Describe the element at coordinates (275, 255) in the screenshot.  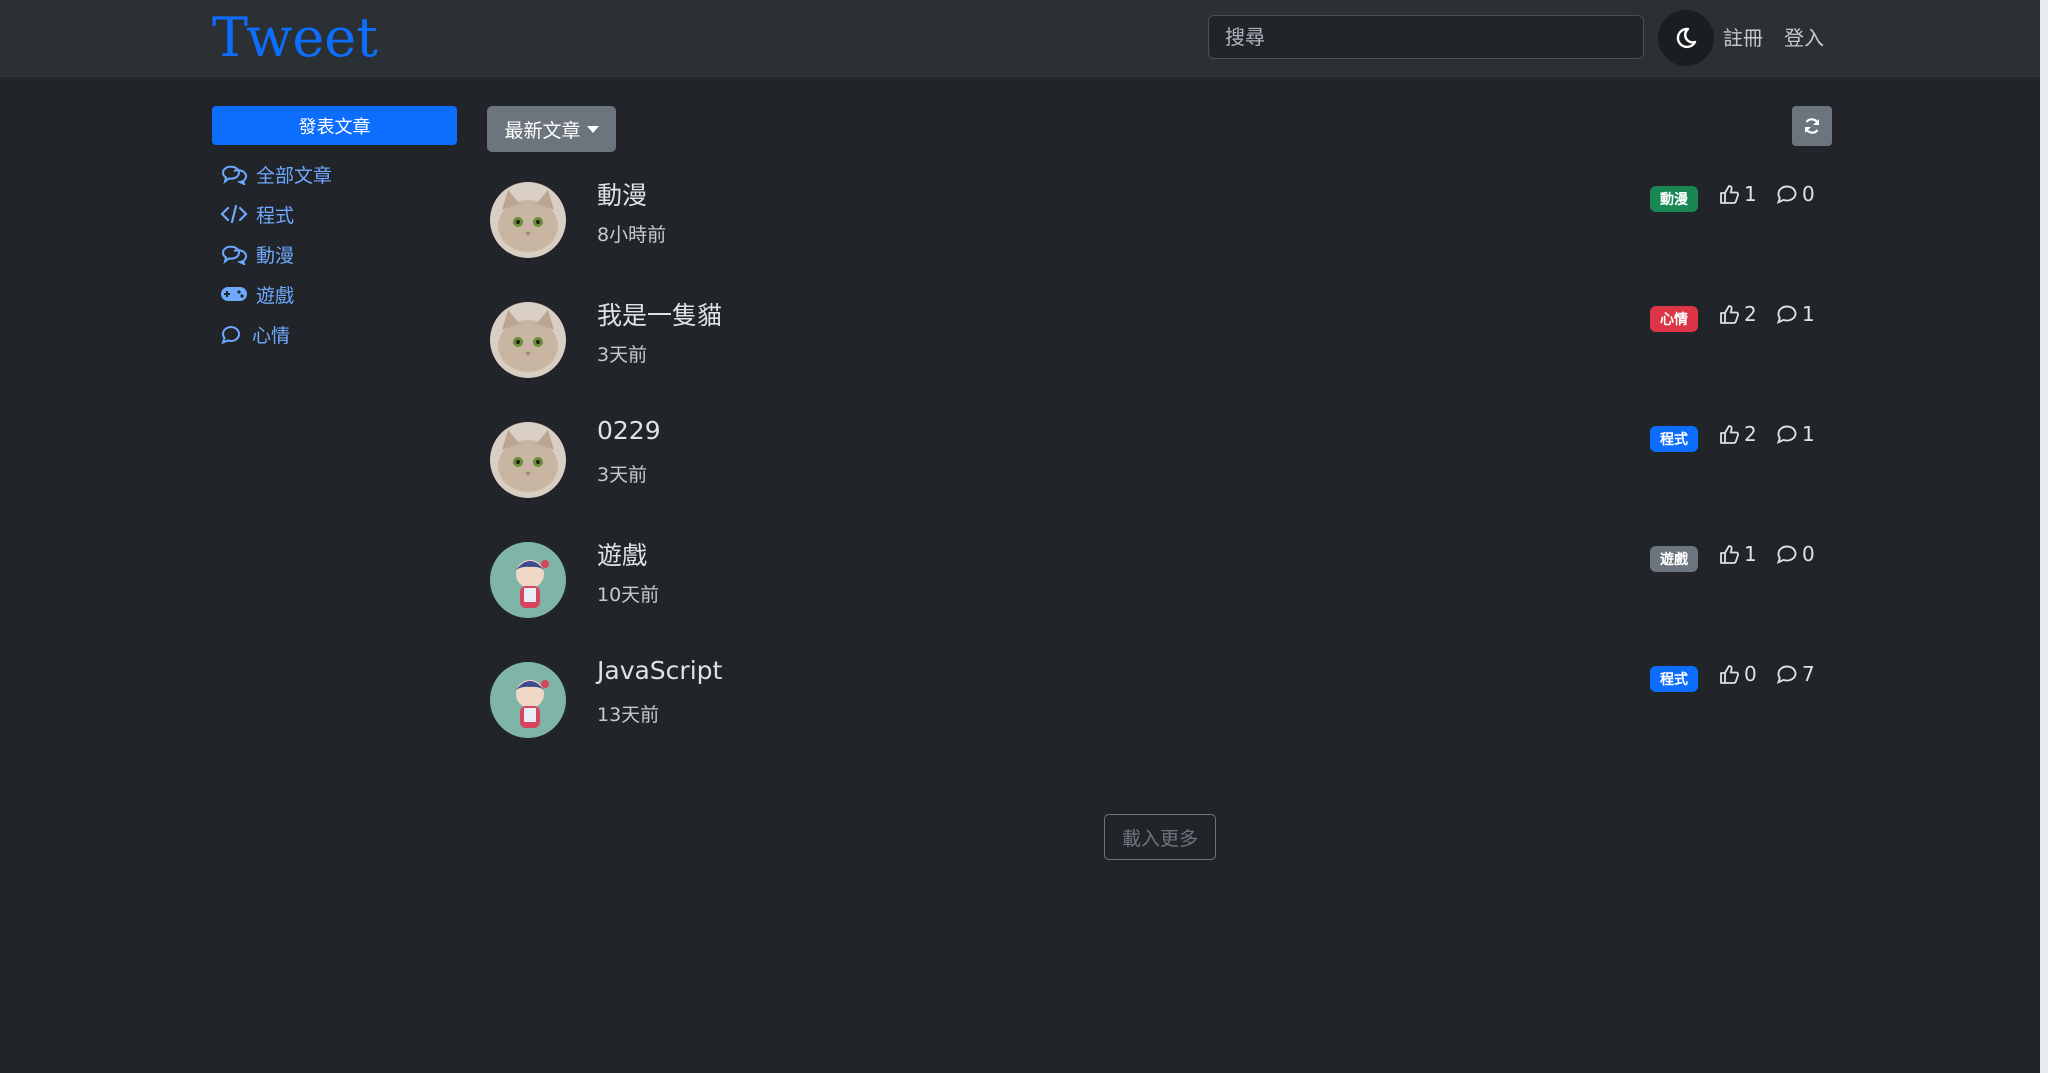
I see `sidebar-item-label: 動漫` at that location.